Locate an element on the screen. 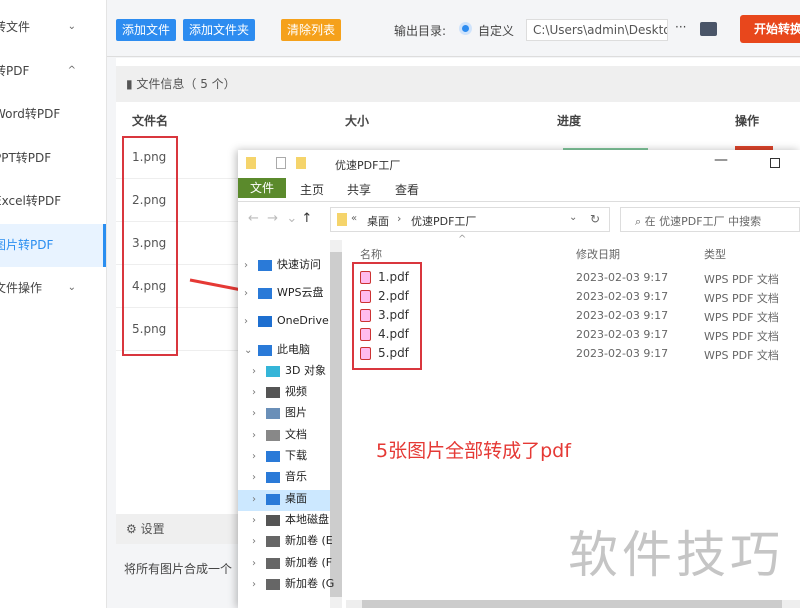  nav-label: 桌面 is located at coordinates (296, 498).